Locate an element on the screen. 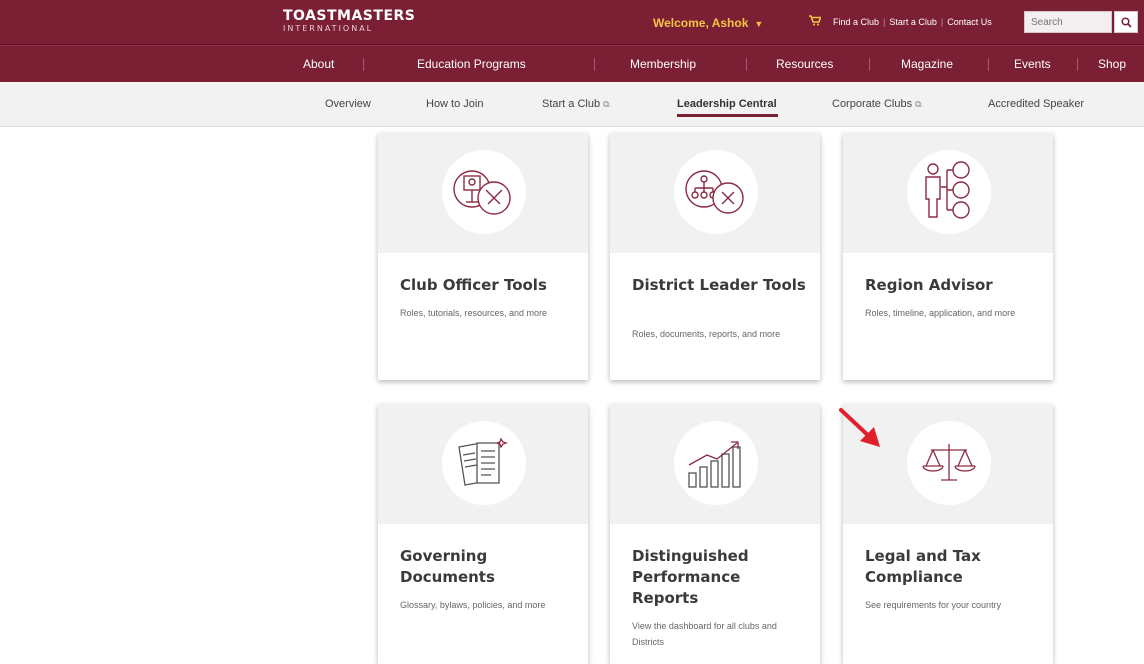 The image size is (1144, 664). nav-about: About is located at coordinates (318, 64).